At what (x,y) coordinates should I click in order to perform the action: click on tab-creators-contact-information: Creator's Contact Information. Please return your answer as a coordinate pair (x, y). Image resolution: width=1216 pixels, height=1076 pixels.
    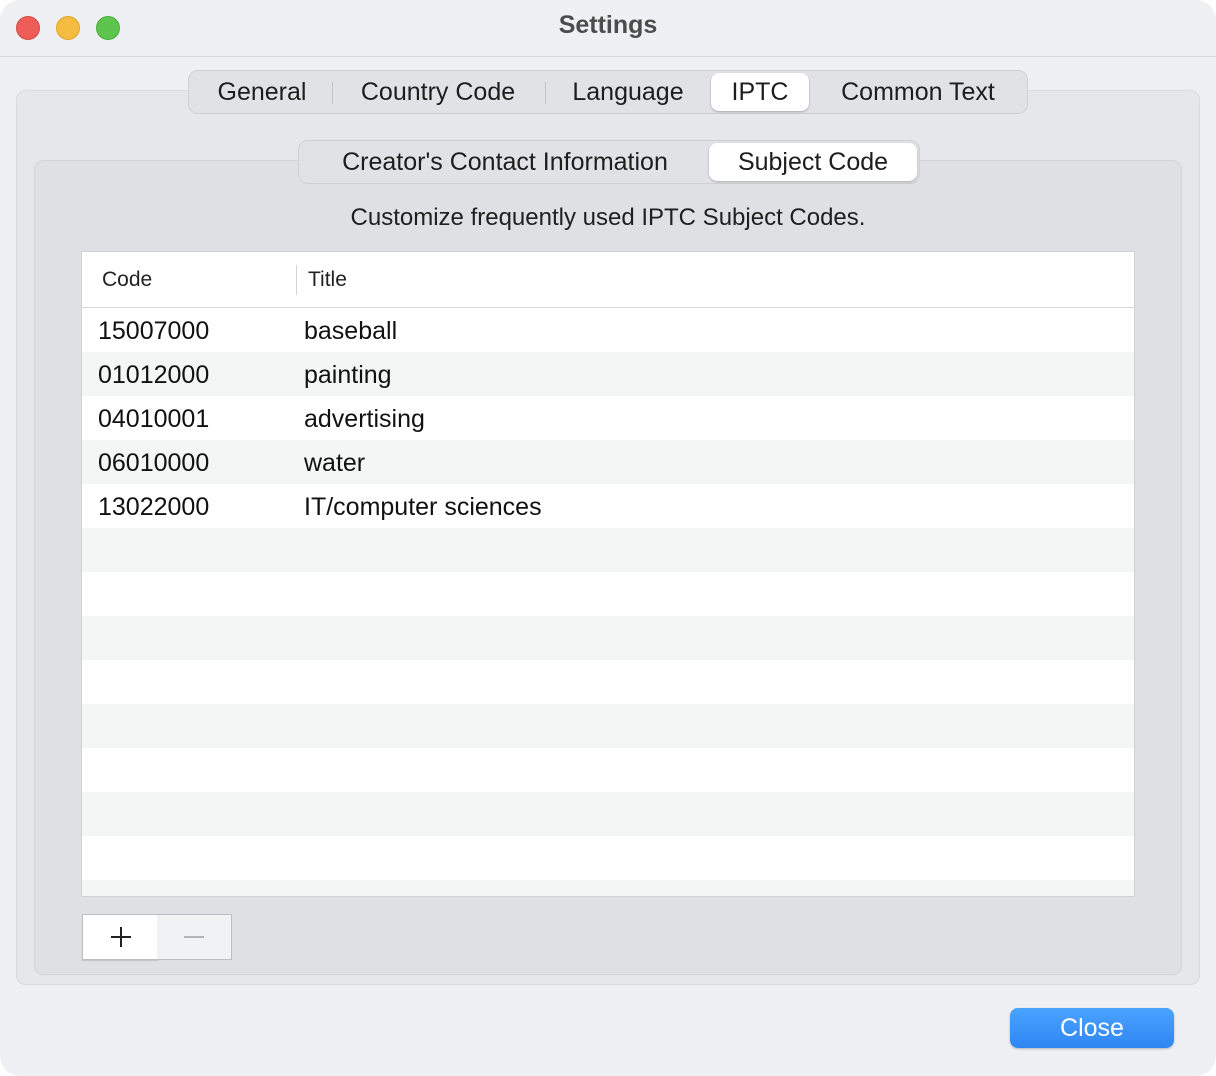
    Looking at the image, I should click on (505, 162).